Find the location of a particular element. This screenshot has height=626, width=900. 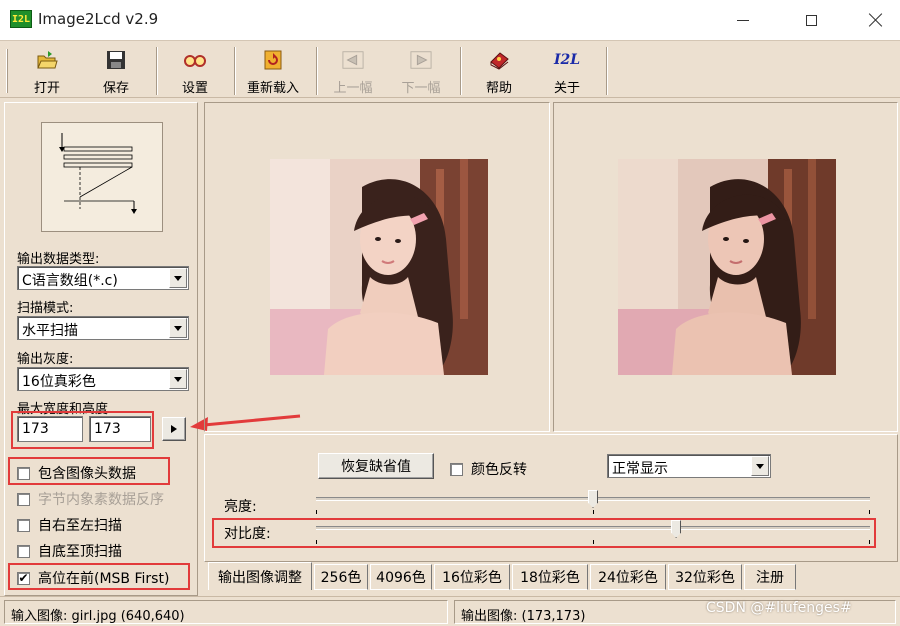

output-type-label: 输出数据类型: is located at coordinates (58, 259).